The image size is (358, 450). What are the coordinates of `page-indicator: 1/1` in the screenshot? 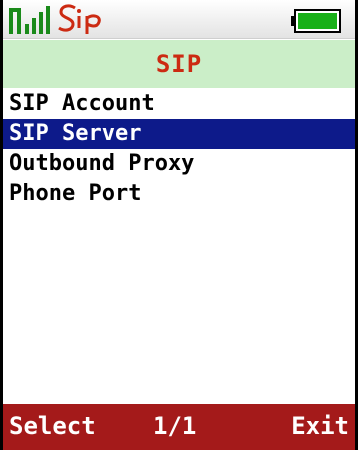 It's located at (175, 426).